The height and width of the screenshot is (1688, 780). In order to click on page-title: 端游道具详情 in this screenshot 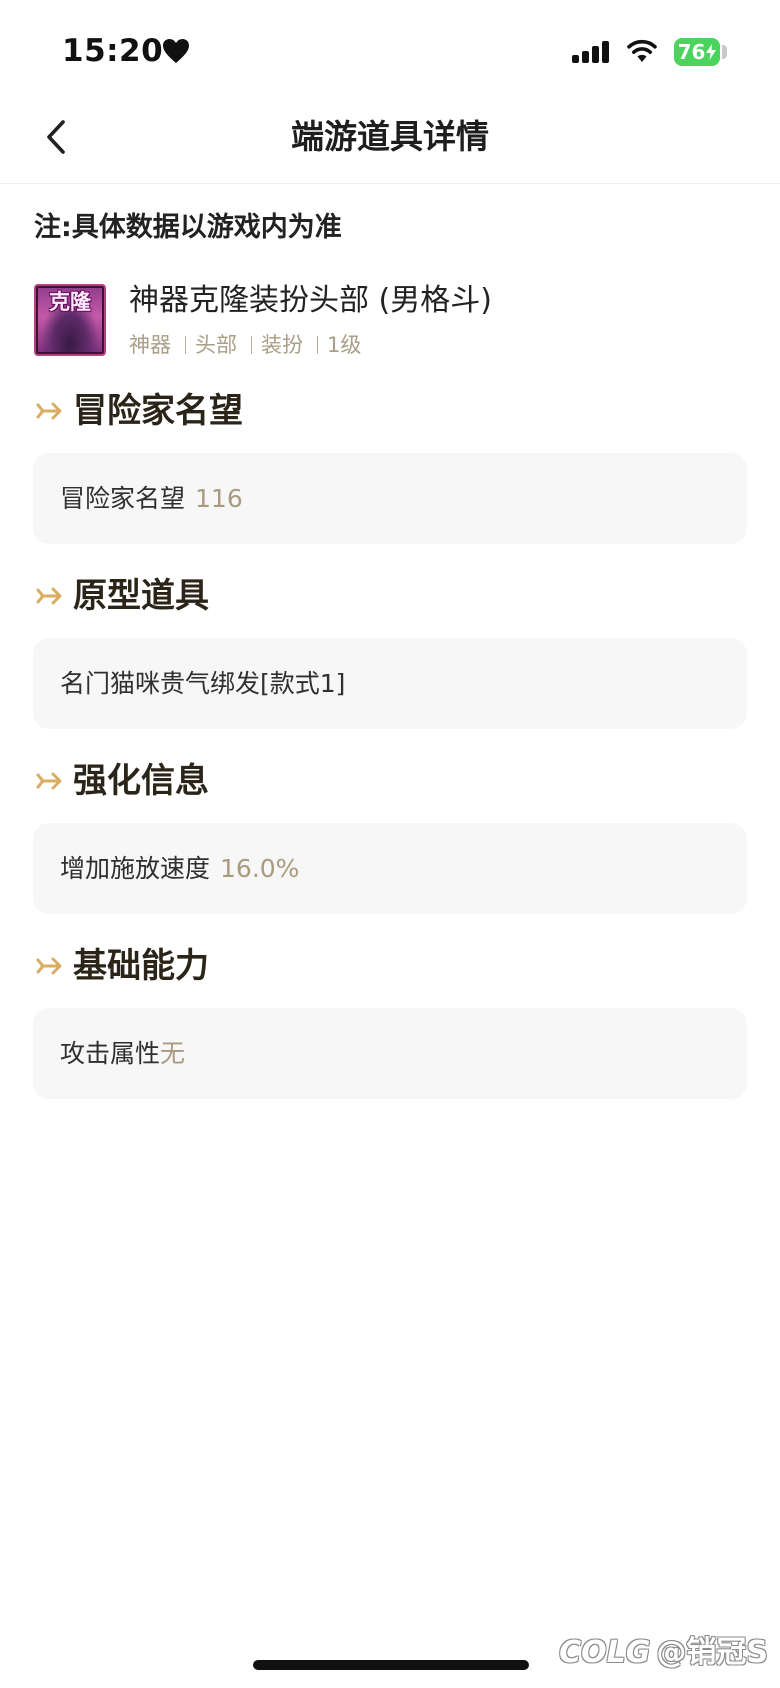, I will do `click(390, 136)`.